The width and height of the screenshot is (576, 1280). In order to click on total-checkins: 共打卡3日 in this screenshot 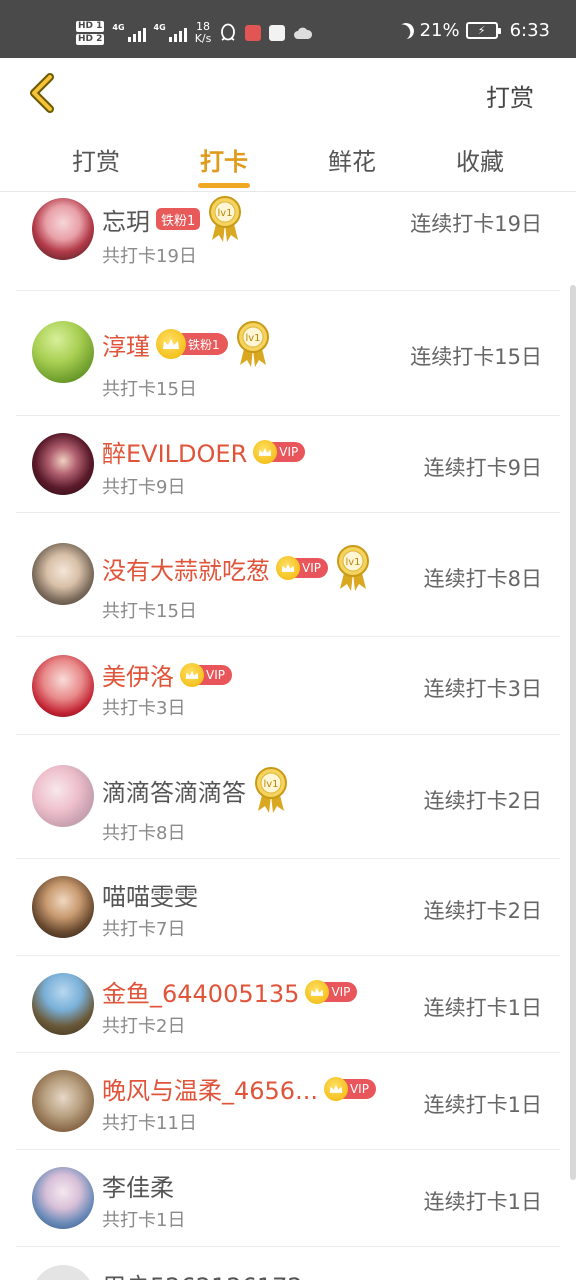, I will do `click(144, 708)`.